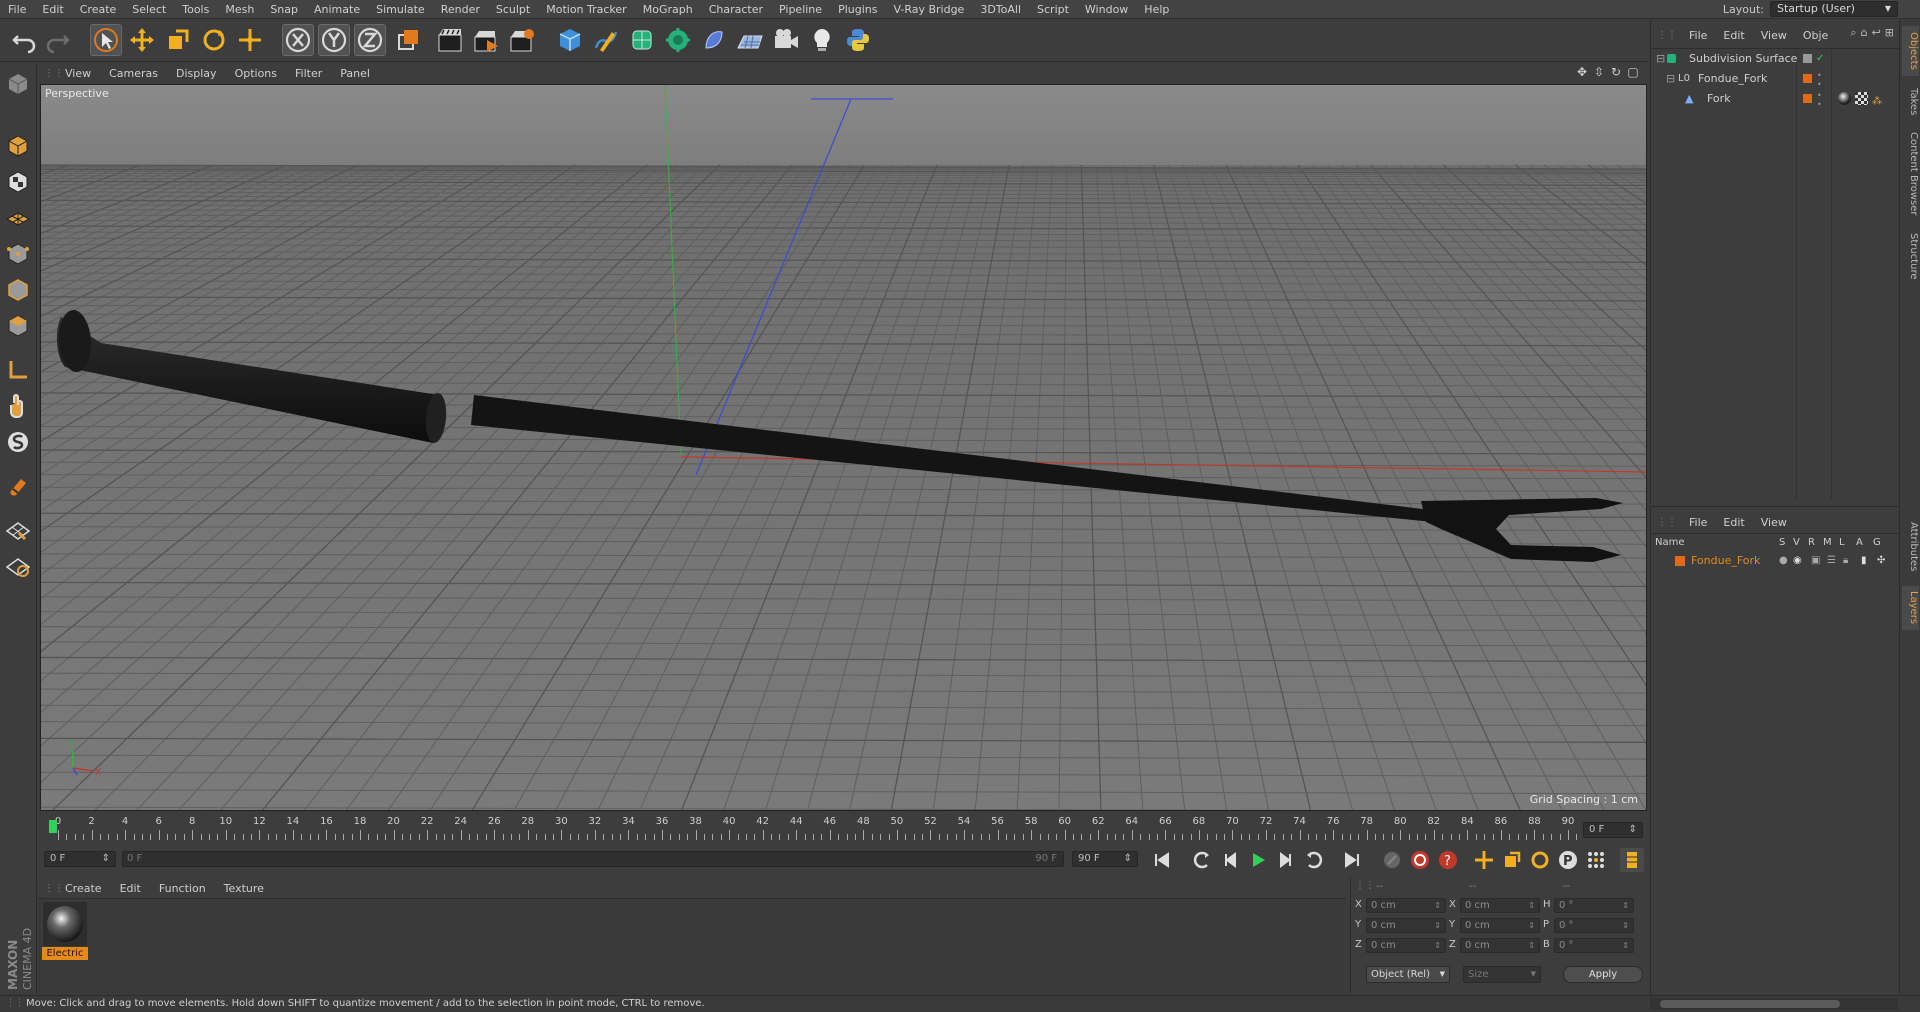  I want to click on render-settings-icon, so click(522, 40).